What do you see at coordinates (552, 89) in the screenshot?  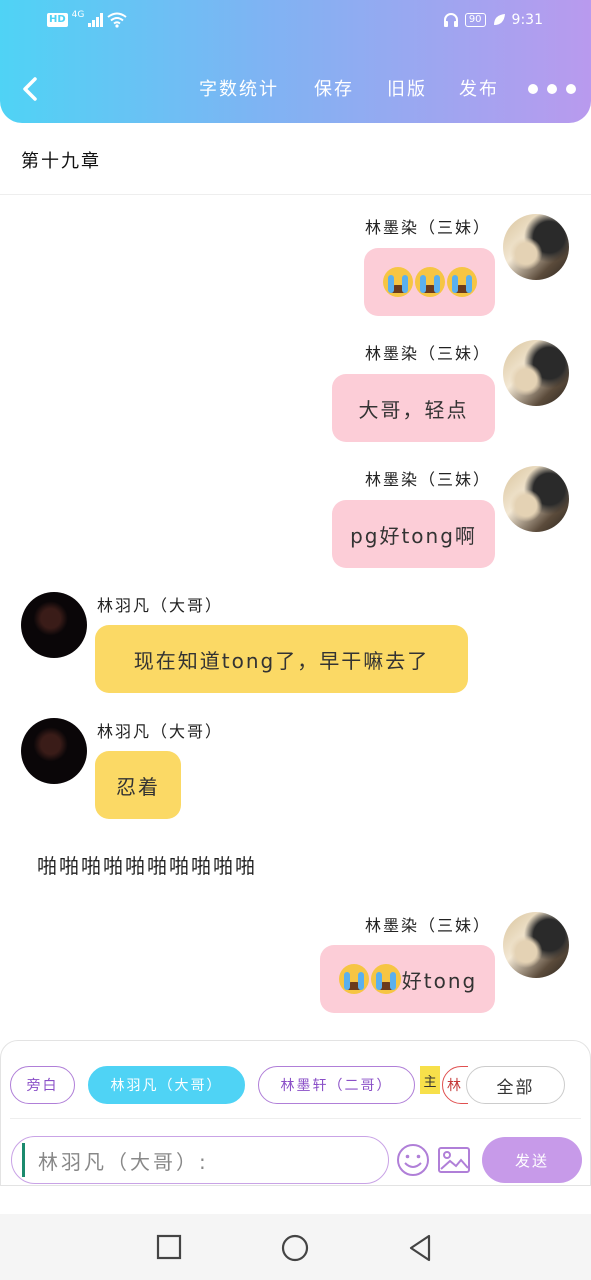 I see `more-options-icon` at bounding box center [552, 89].